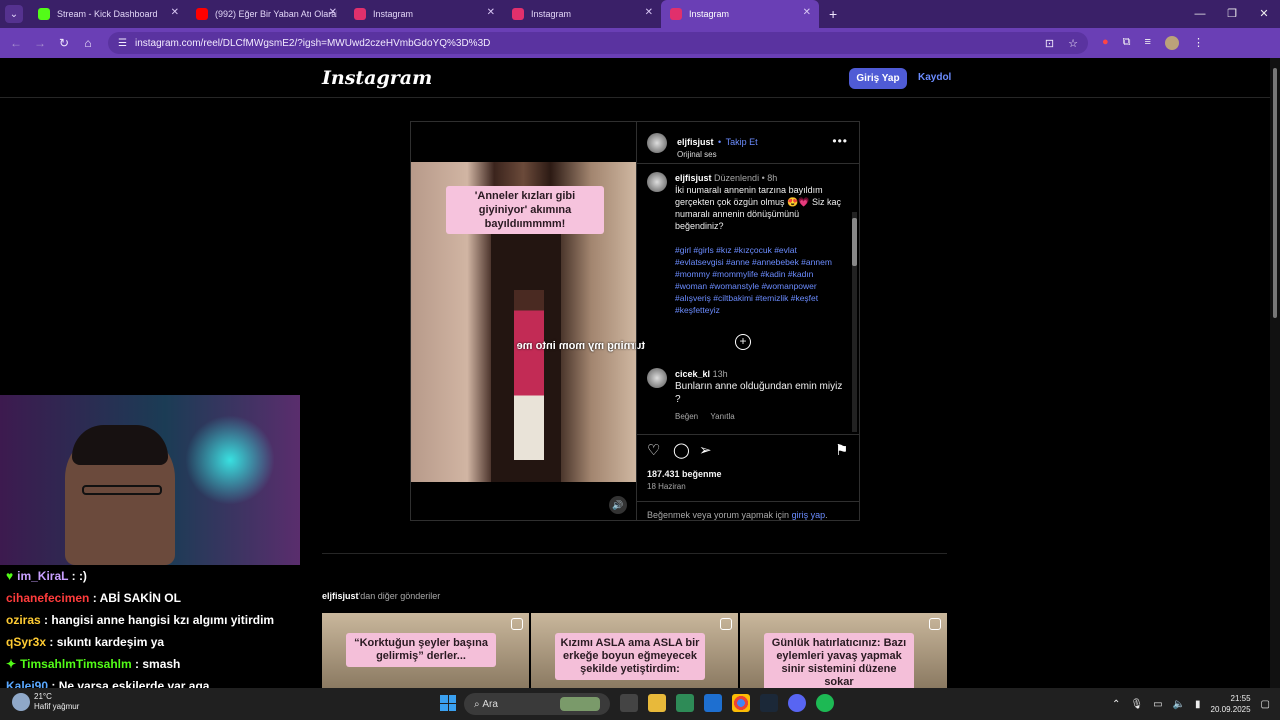  I want to click on task-view-icon, so click(629, 703).